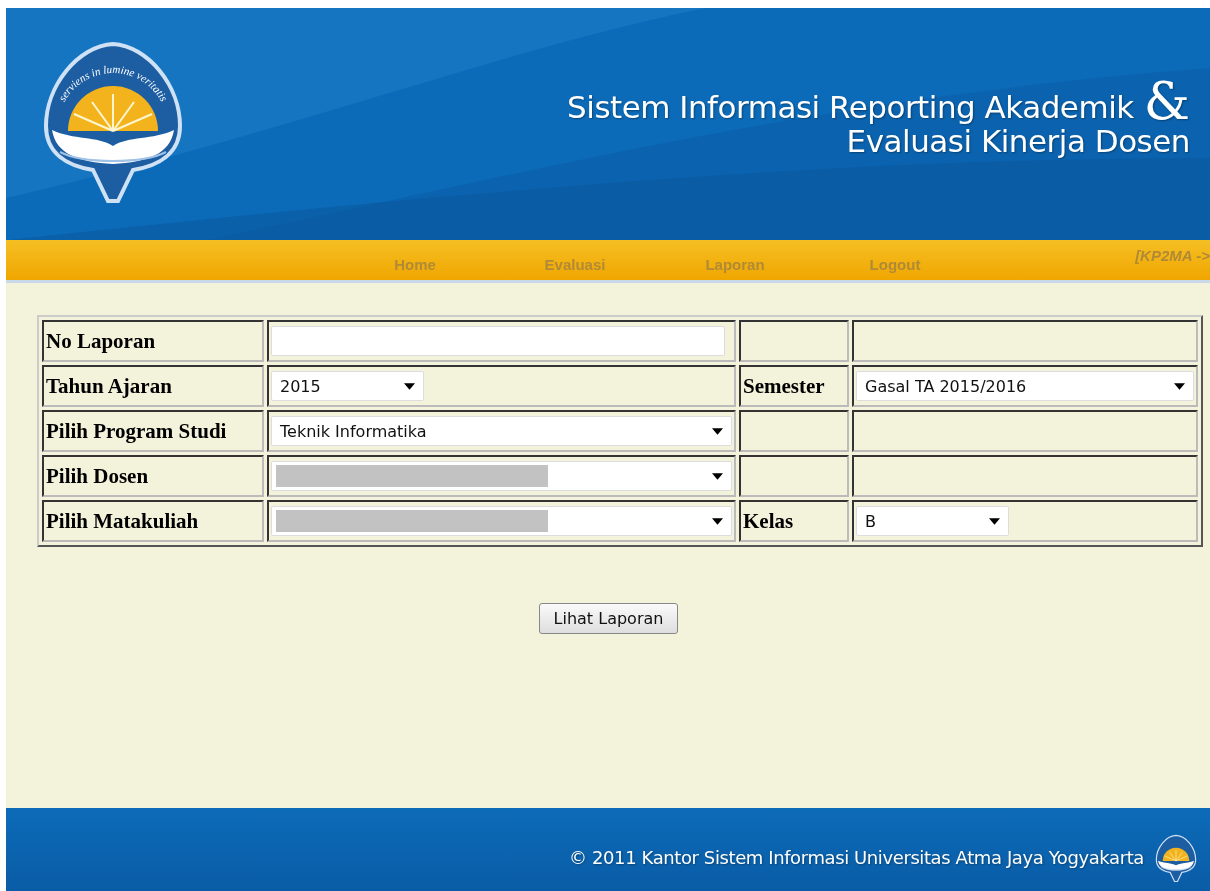  I want to click on dropdown: B, so click(932, 521).